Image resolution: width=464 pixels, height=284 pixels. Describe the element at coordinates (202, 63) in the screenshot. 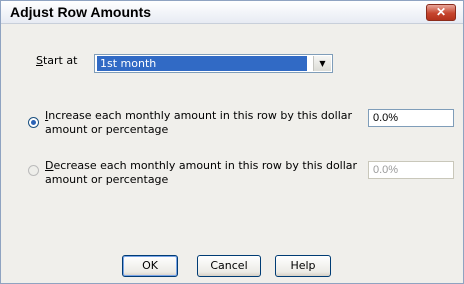

I see `start-at-selected-value: 1st month` at that location.